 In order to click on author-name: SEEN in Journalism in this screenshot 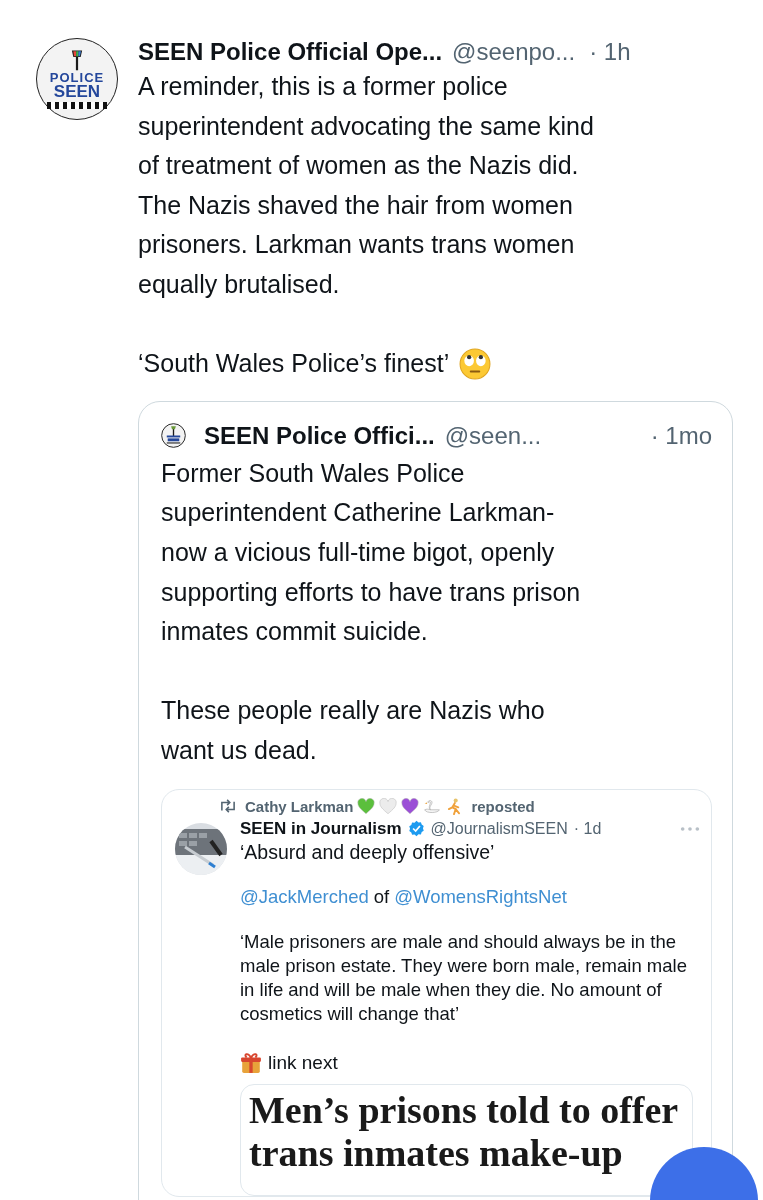, I will do `click(321, 828)`.